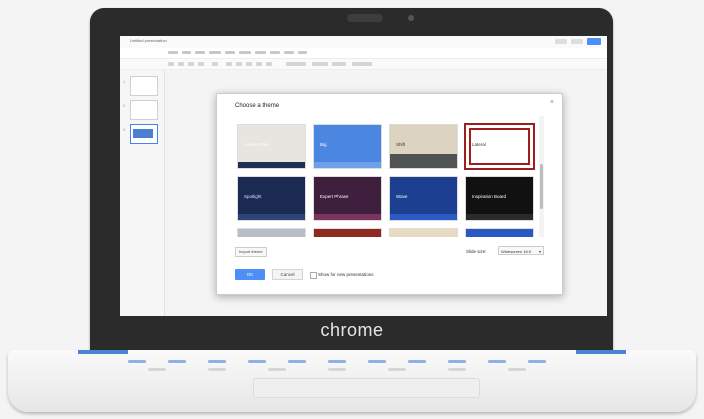 The width and height of the screenshot is (704, 419). Describe the element at coordinates (366, 388) in the screenshot. I see `trackpad` at that location.